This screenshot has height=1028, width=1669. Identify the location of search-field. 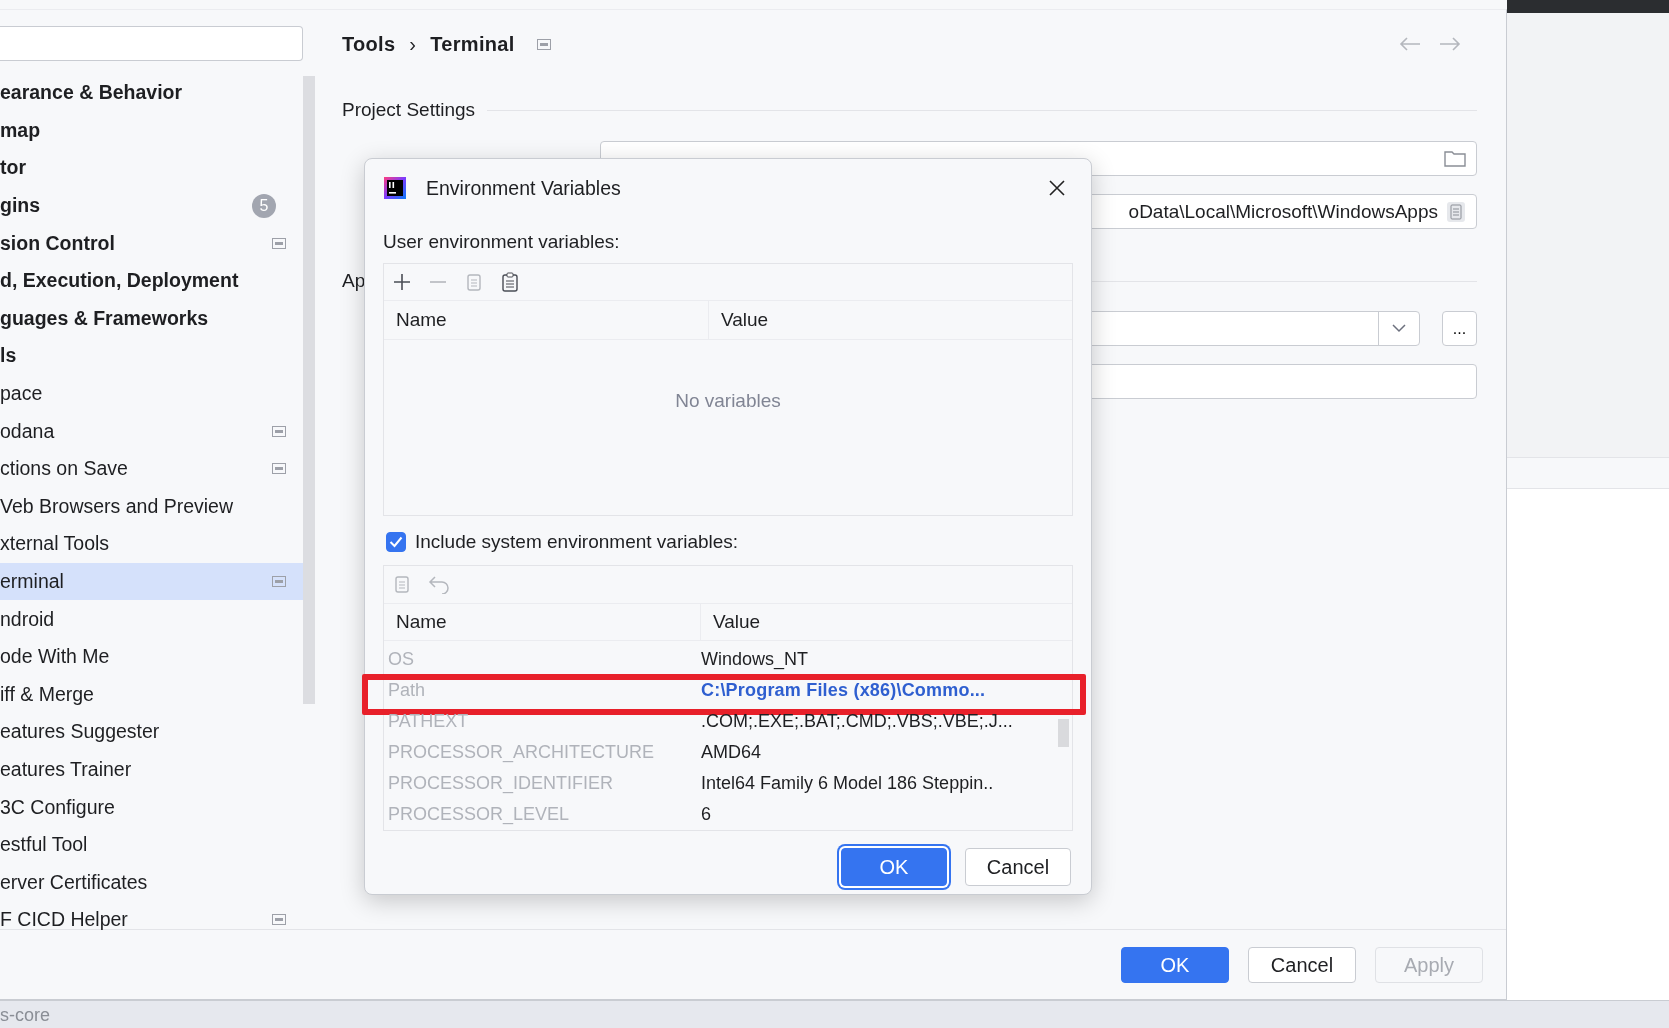
(151, 43).